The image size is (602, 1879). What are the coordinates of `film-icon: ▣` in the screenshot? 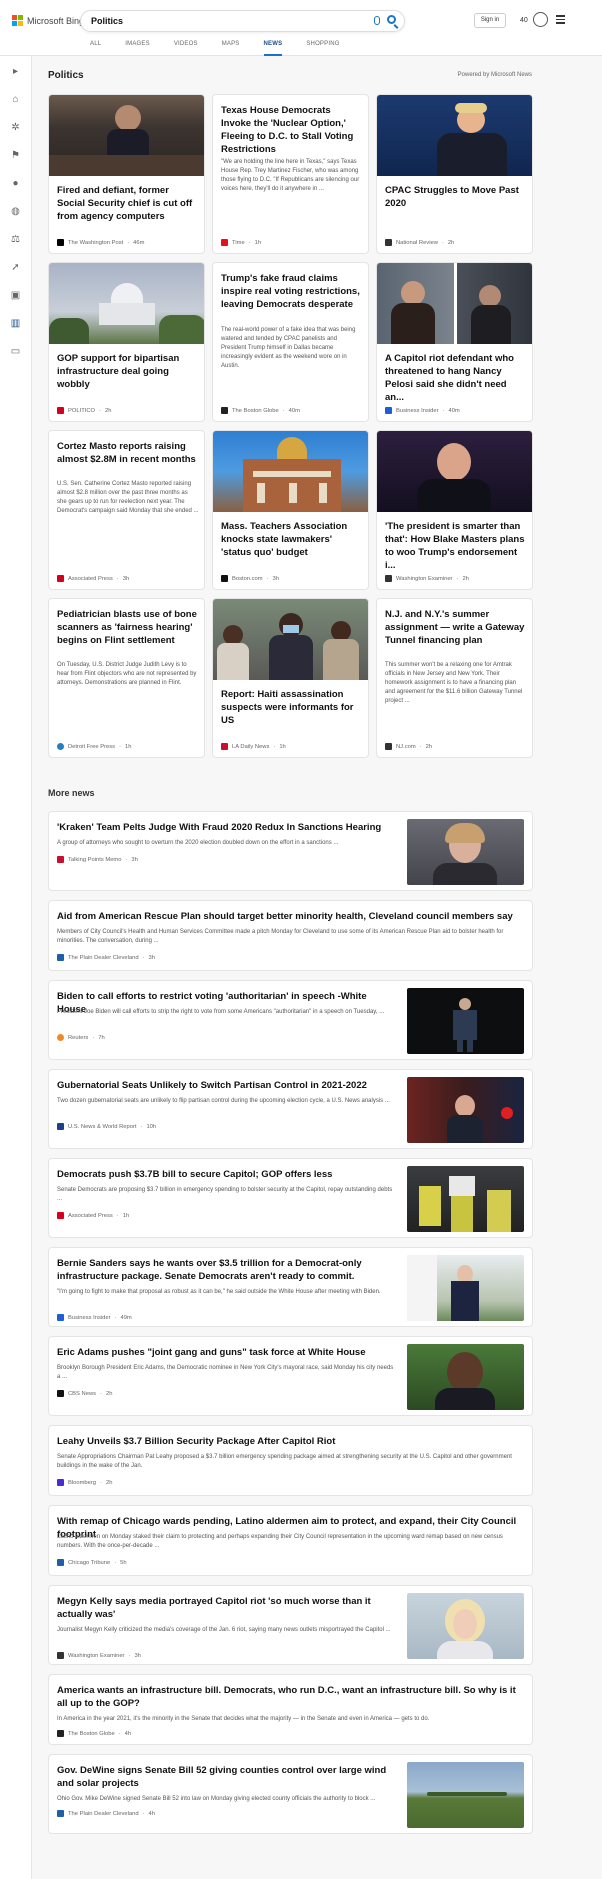 It's located at (15, 295).